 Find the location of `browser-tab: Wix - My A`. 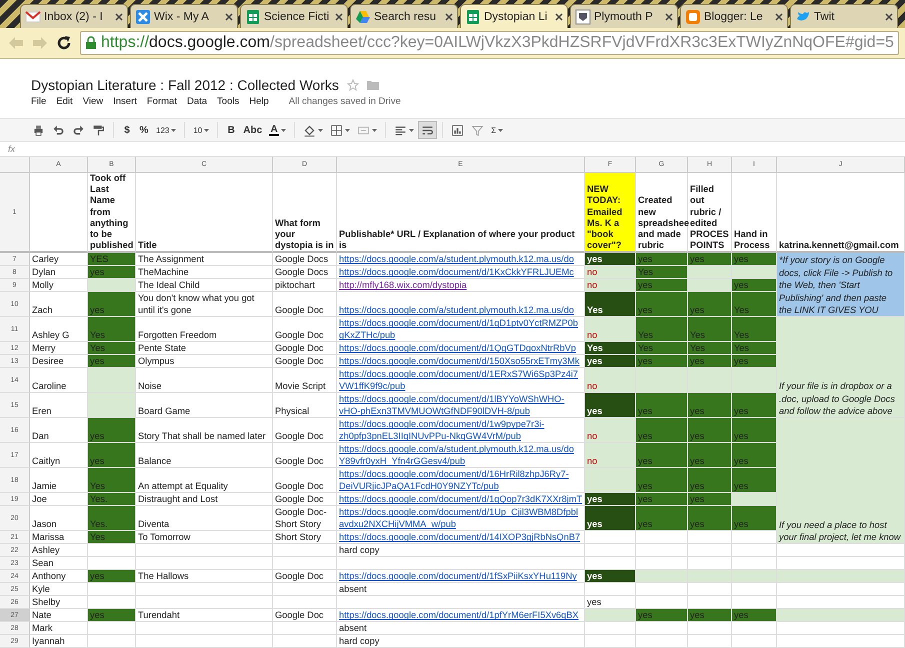

browser-tab: Wix - My A is located at coordinates (184, 16).